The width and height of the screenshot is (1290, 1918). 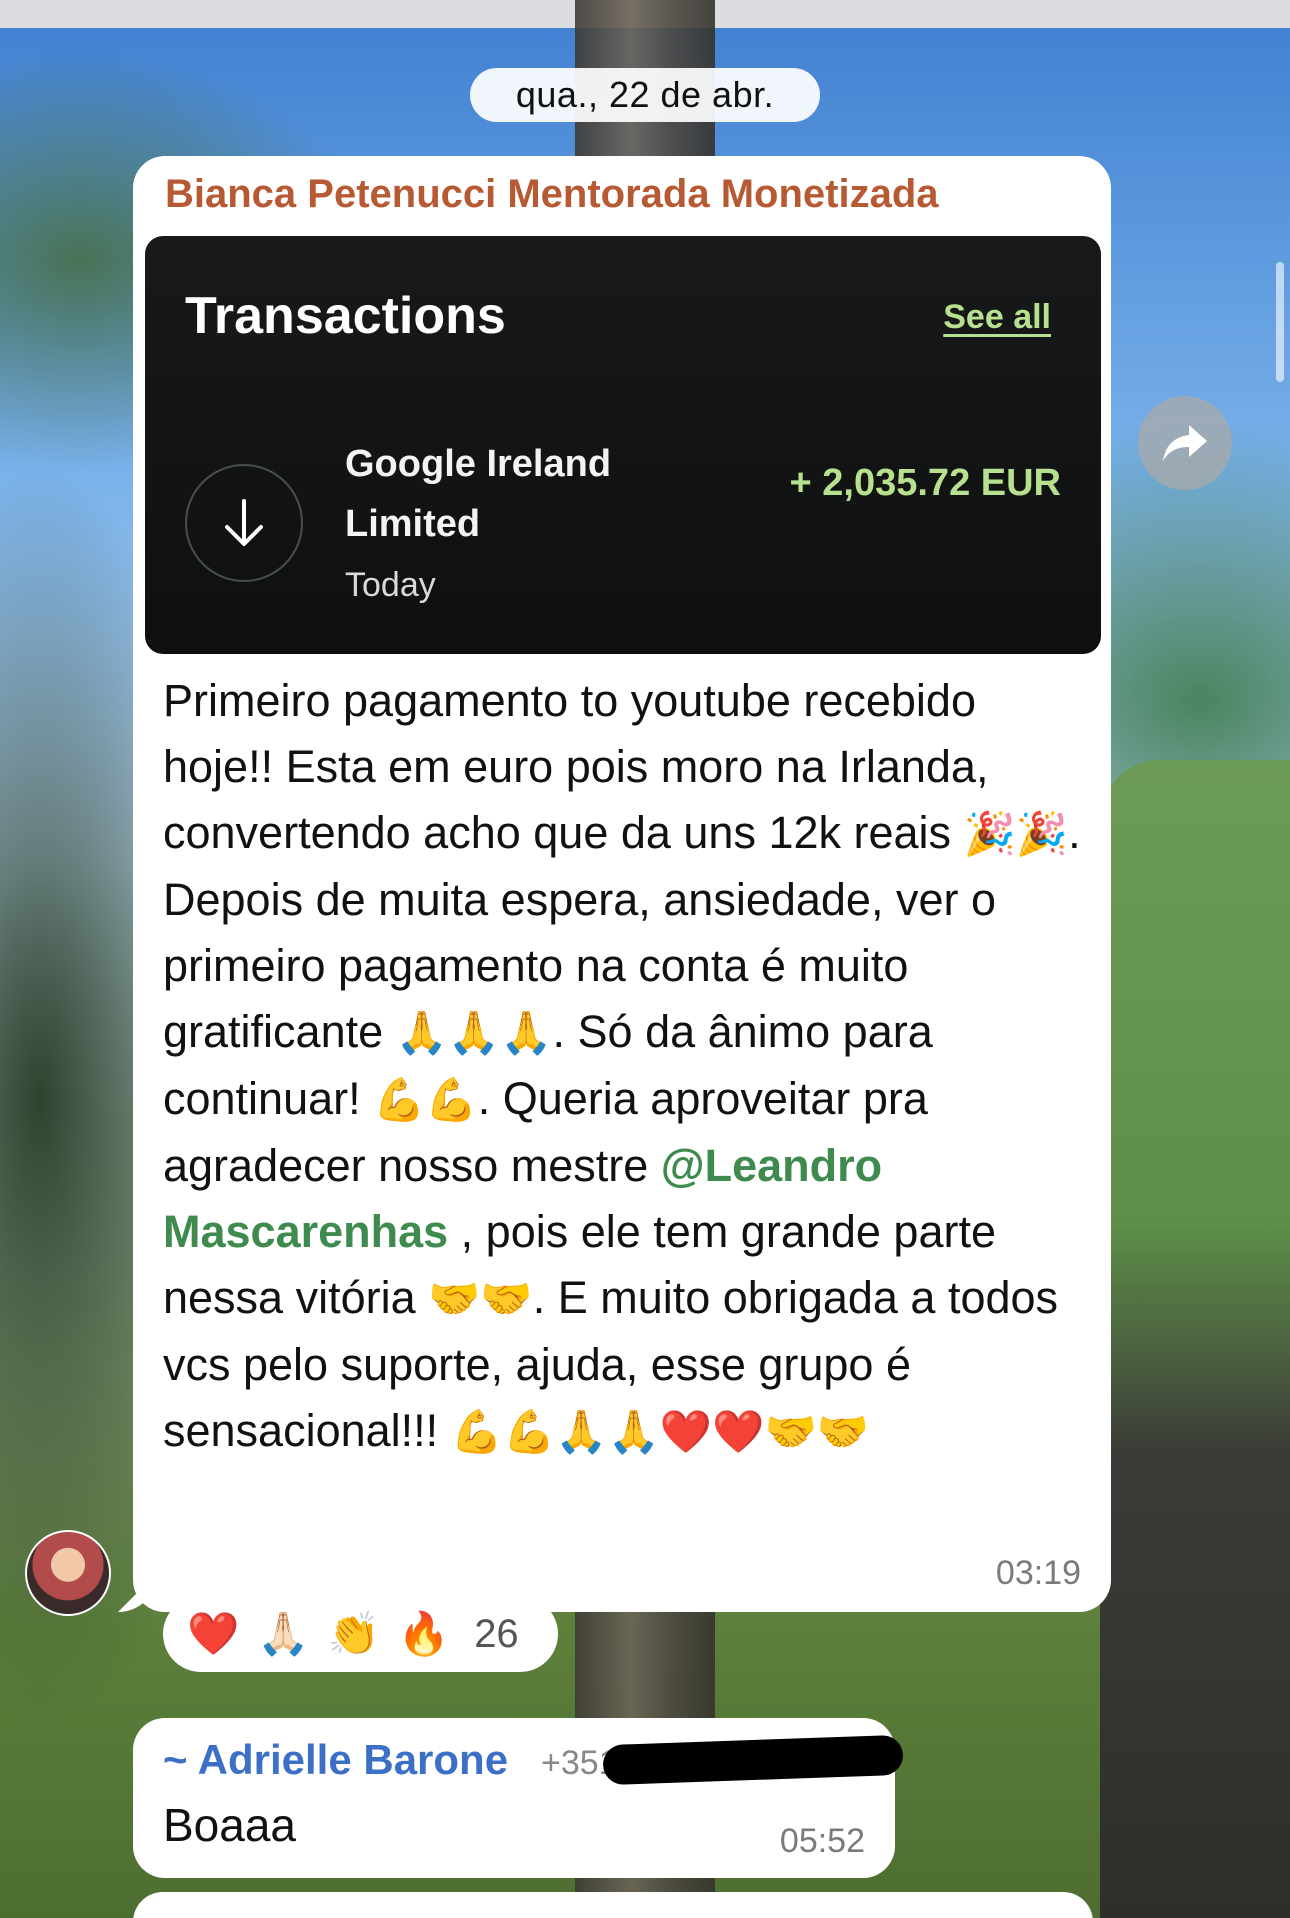 What do you see at coordinates (390, 585) in the screenshot?
I see `transaction-date: Today` at bounding box center [390, 585].